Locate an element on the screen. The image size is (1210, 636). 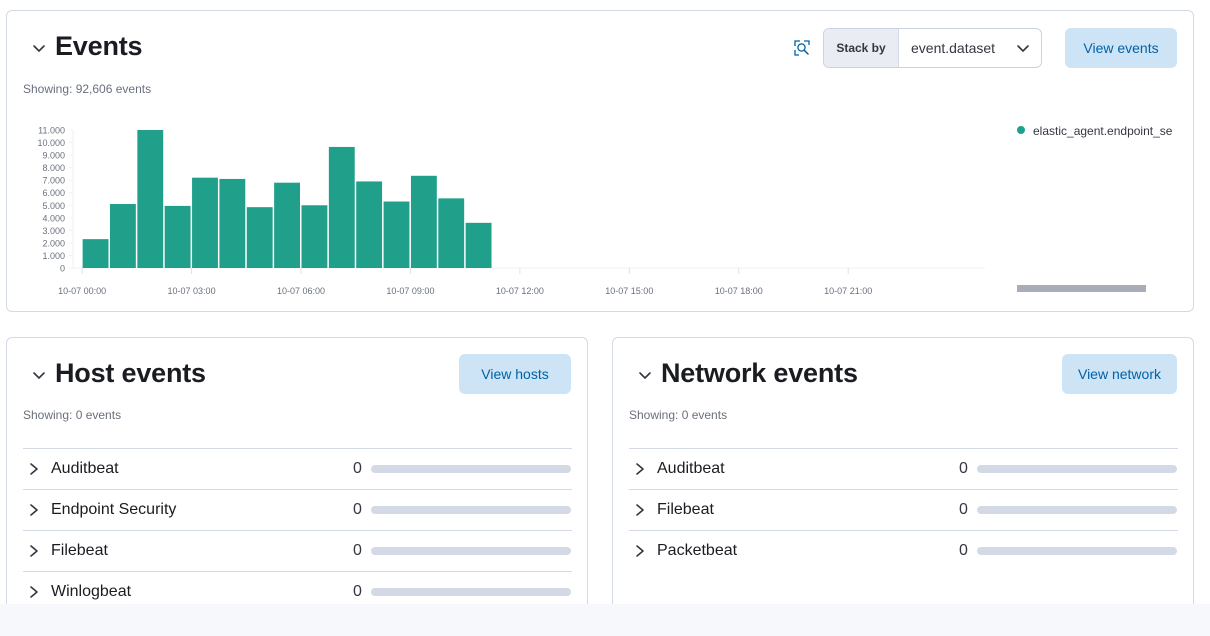
stack-by-value: event.dataset is located at coordinates (953, 48).